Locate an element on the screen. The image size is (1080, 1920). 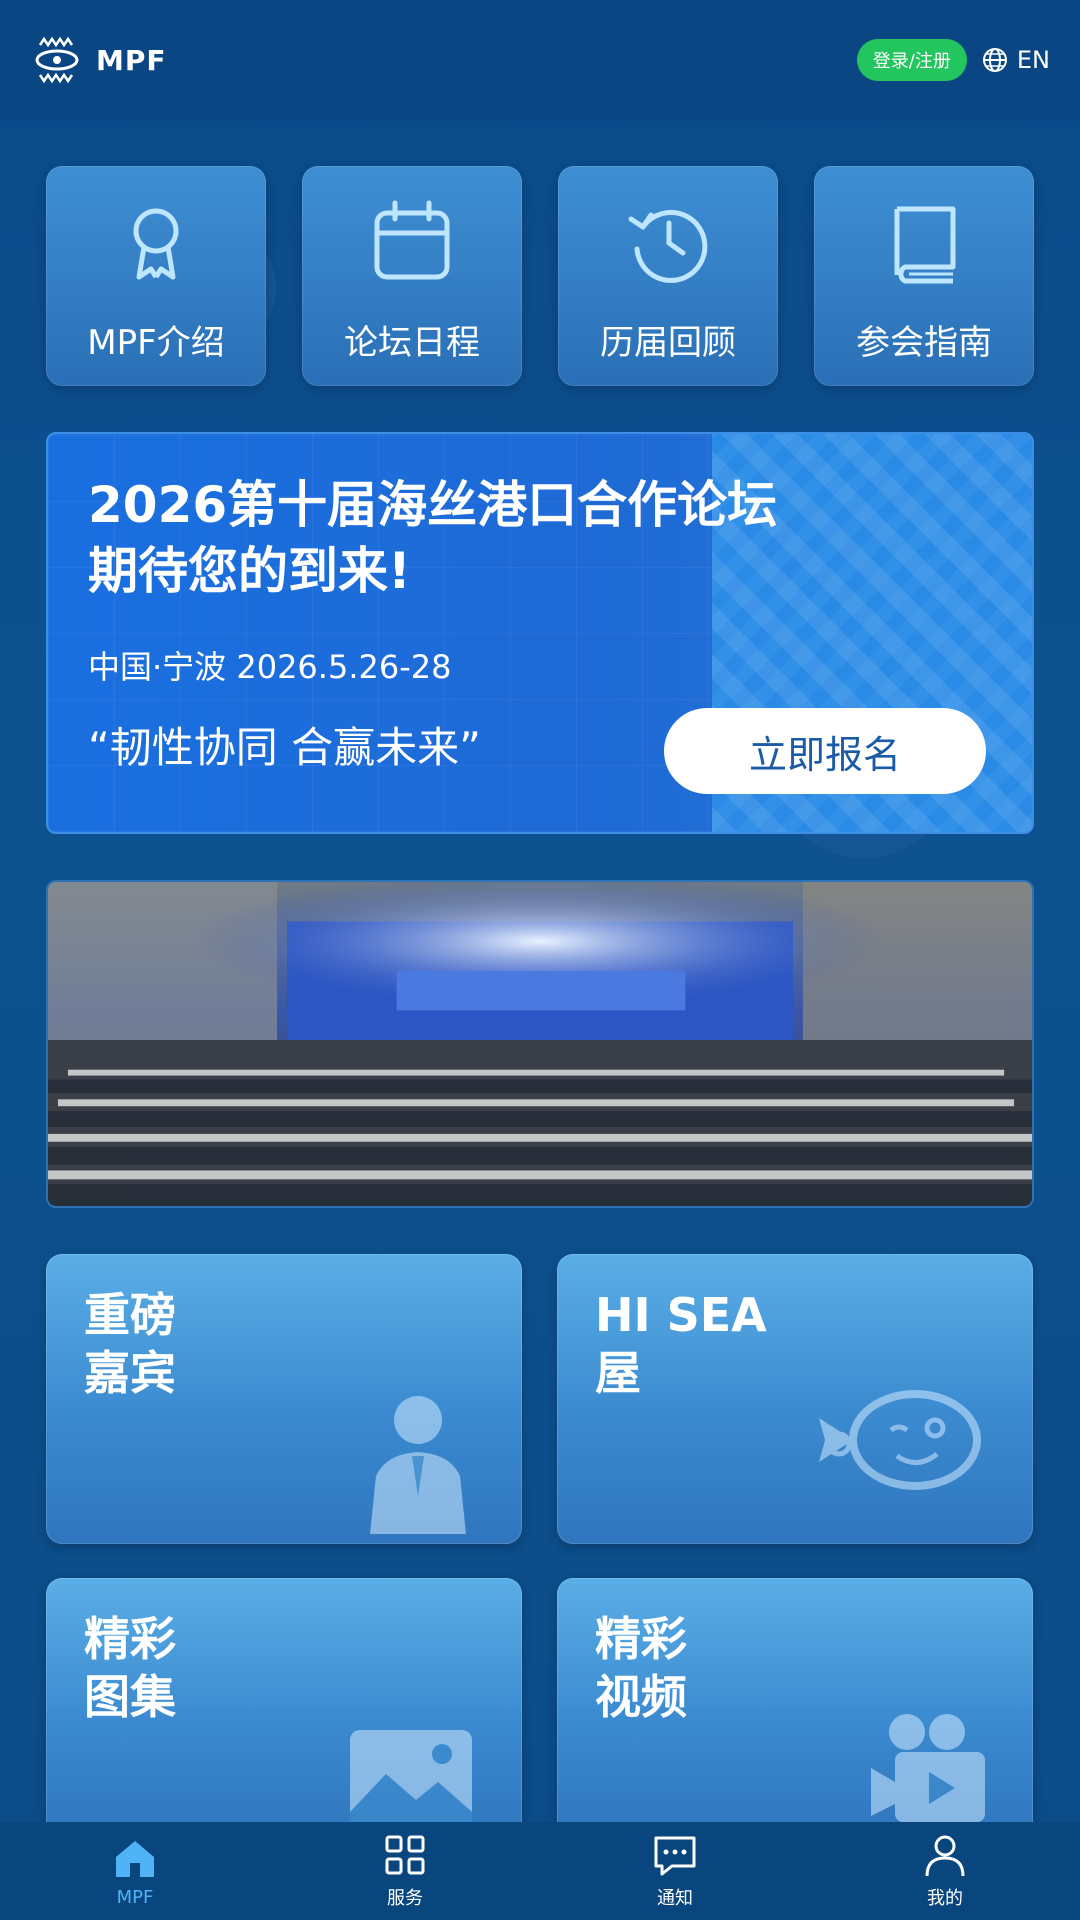
nav-item-home: MPF is located at coordinates (135, 1871).